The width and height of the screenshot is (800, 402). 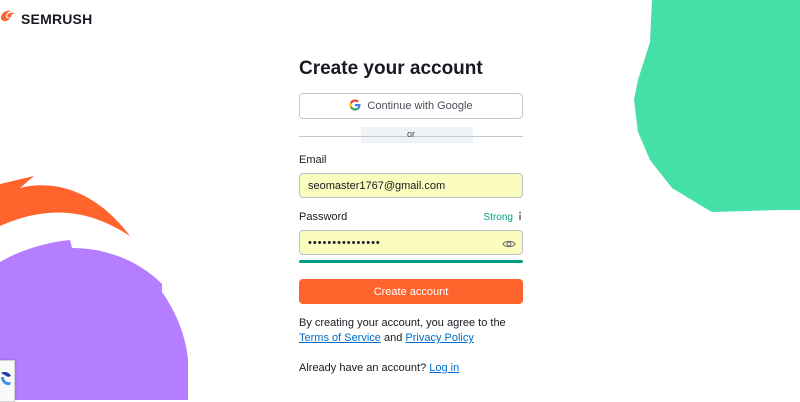 I want to click on recaptcha-badge, so click(x=7, y=381).